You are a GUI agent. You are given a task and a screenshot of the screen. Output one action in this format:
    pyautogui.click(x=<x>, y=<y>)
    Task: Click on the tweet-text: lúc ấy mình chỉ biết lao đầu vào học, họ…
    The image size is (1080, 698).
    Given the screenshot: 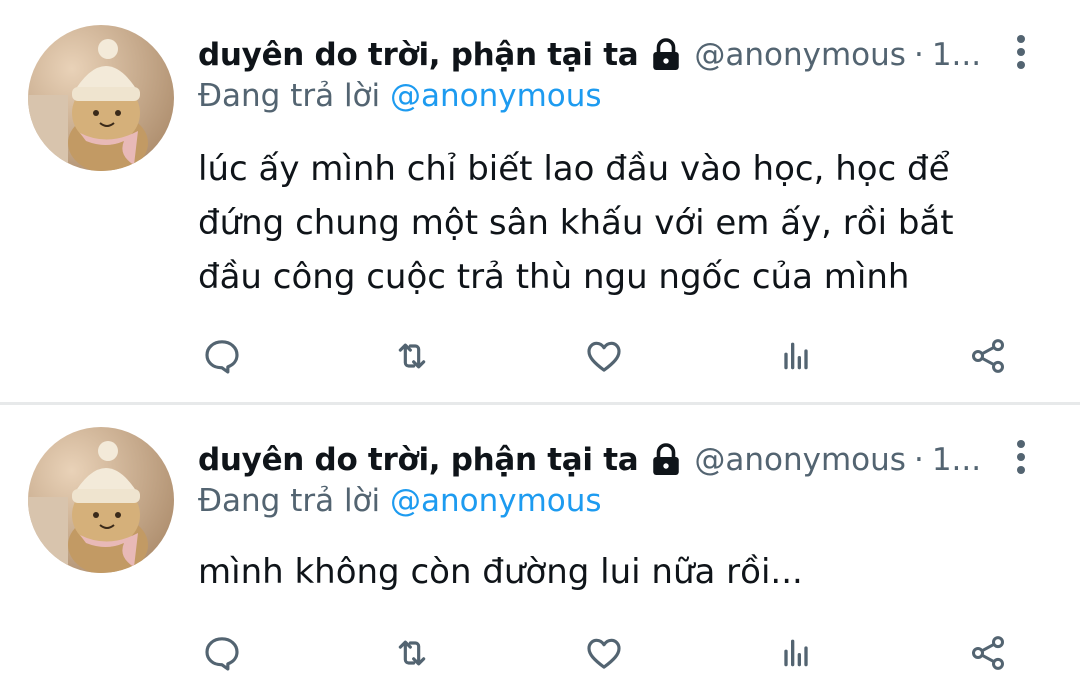 What is the action you would take?
    pyautogui.click(x=576, y=223)
    